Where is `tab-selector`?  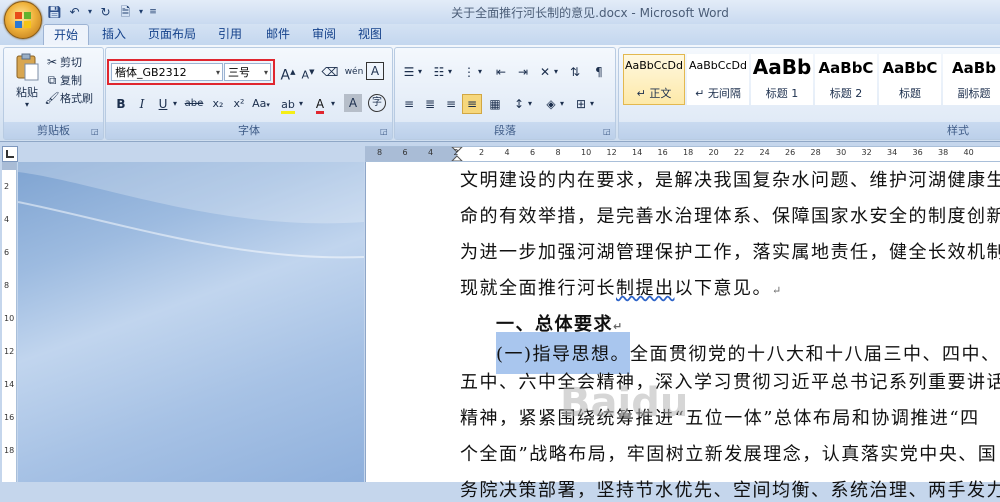 tab-selector is located at coordinates (10, 154).